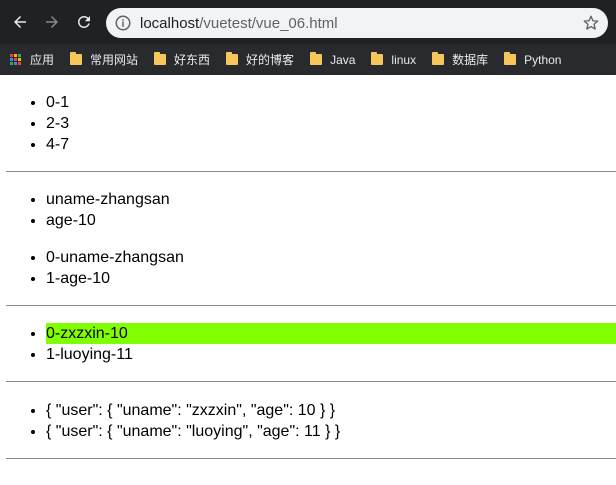 The width and height of the screenshot is (616, 485). I want to click on list-item: age-10, so click(331, 220).